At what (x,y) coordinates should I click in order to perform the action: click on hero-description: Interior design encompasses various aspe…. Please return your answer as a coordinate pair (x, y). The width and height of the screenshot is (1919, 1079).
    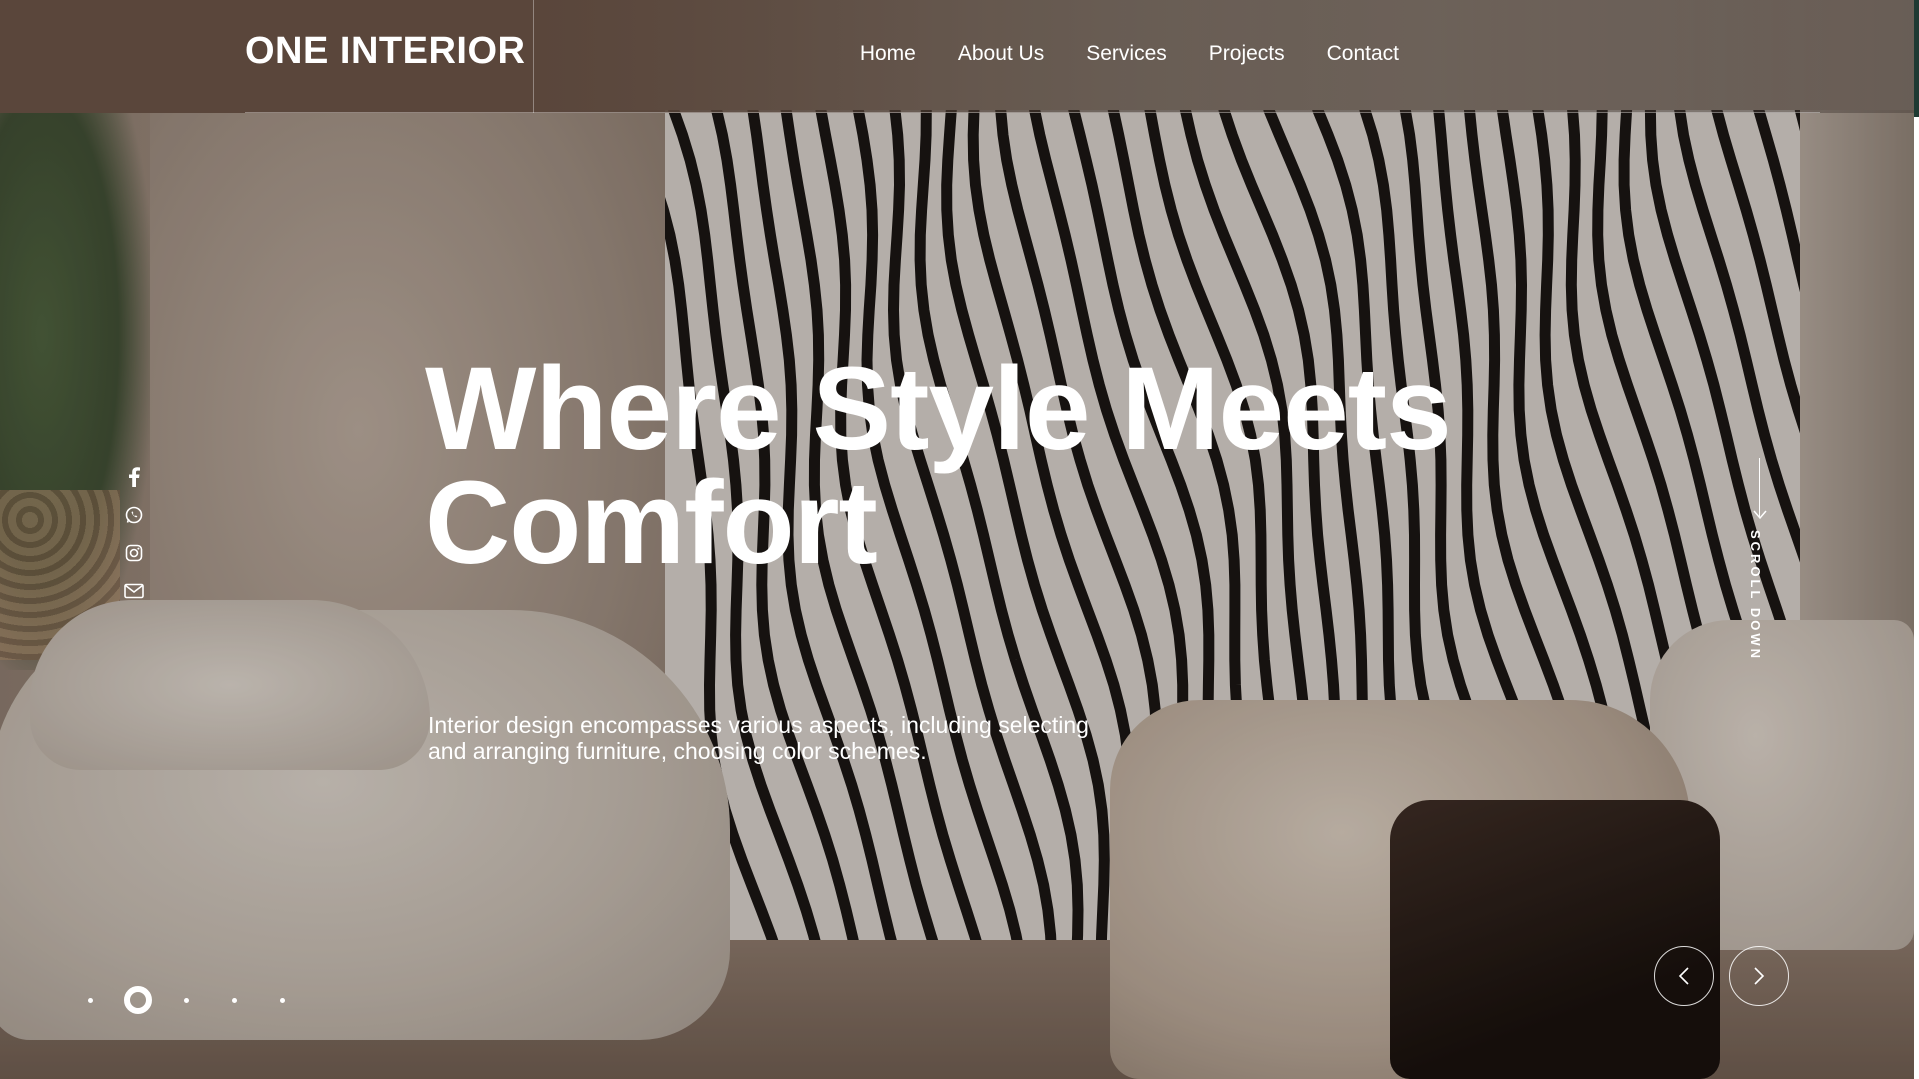
    Looking at the image, I should click on (758, 738).